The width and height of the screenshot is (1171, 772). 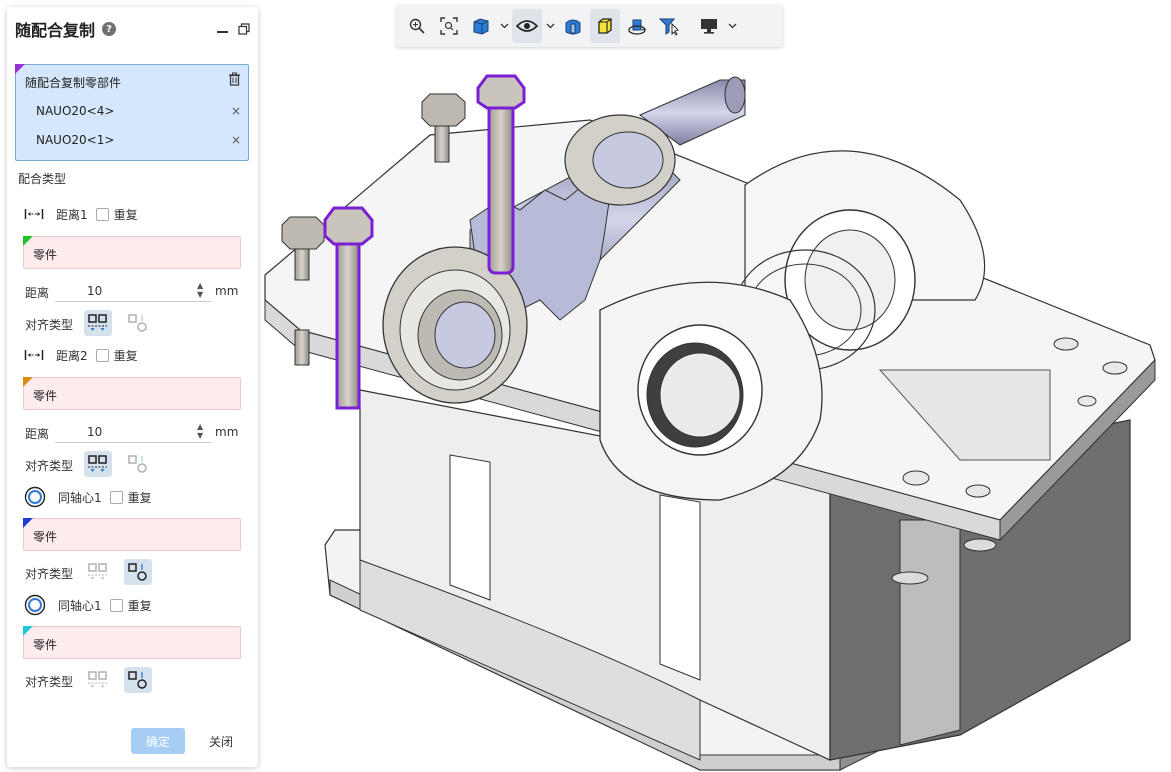 I want to click on mate-row-distance-1: 距离1 重复, so click(x=134, y=214).